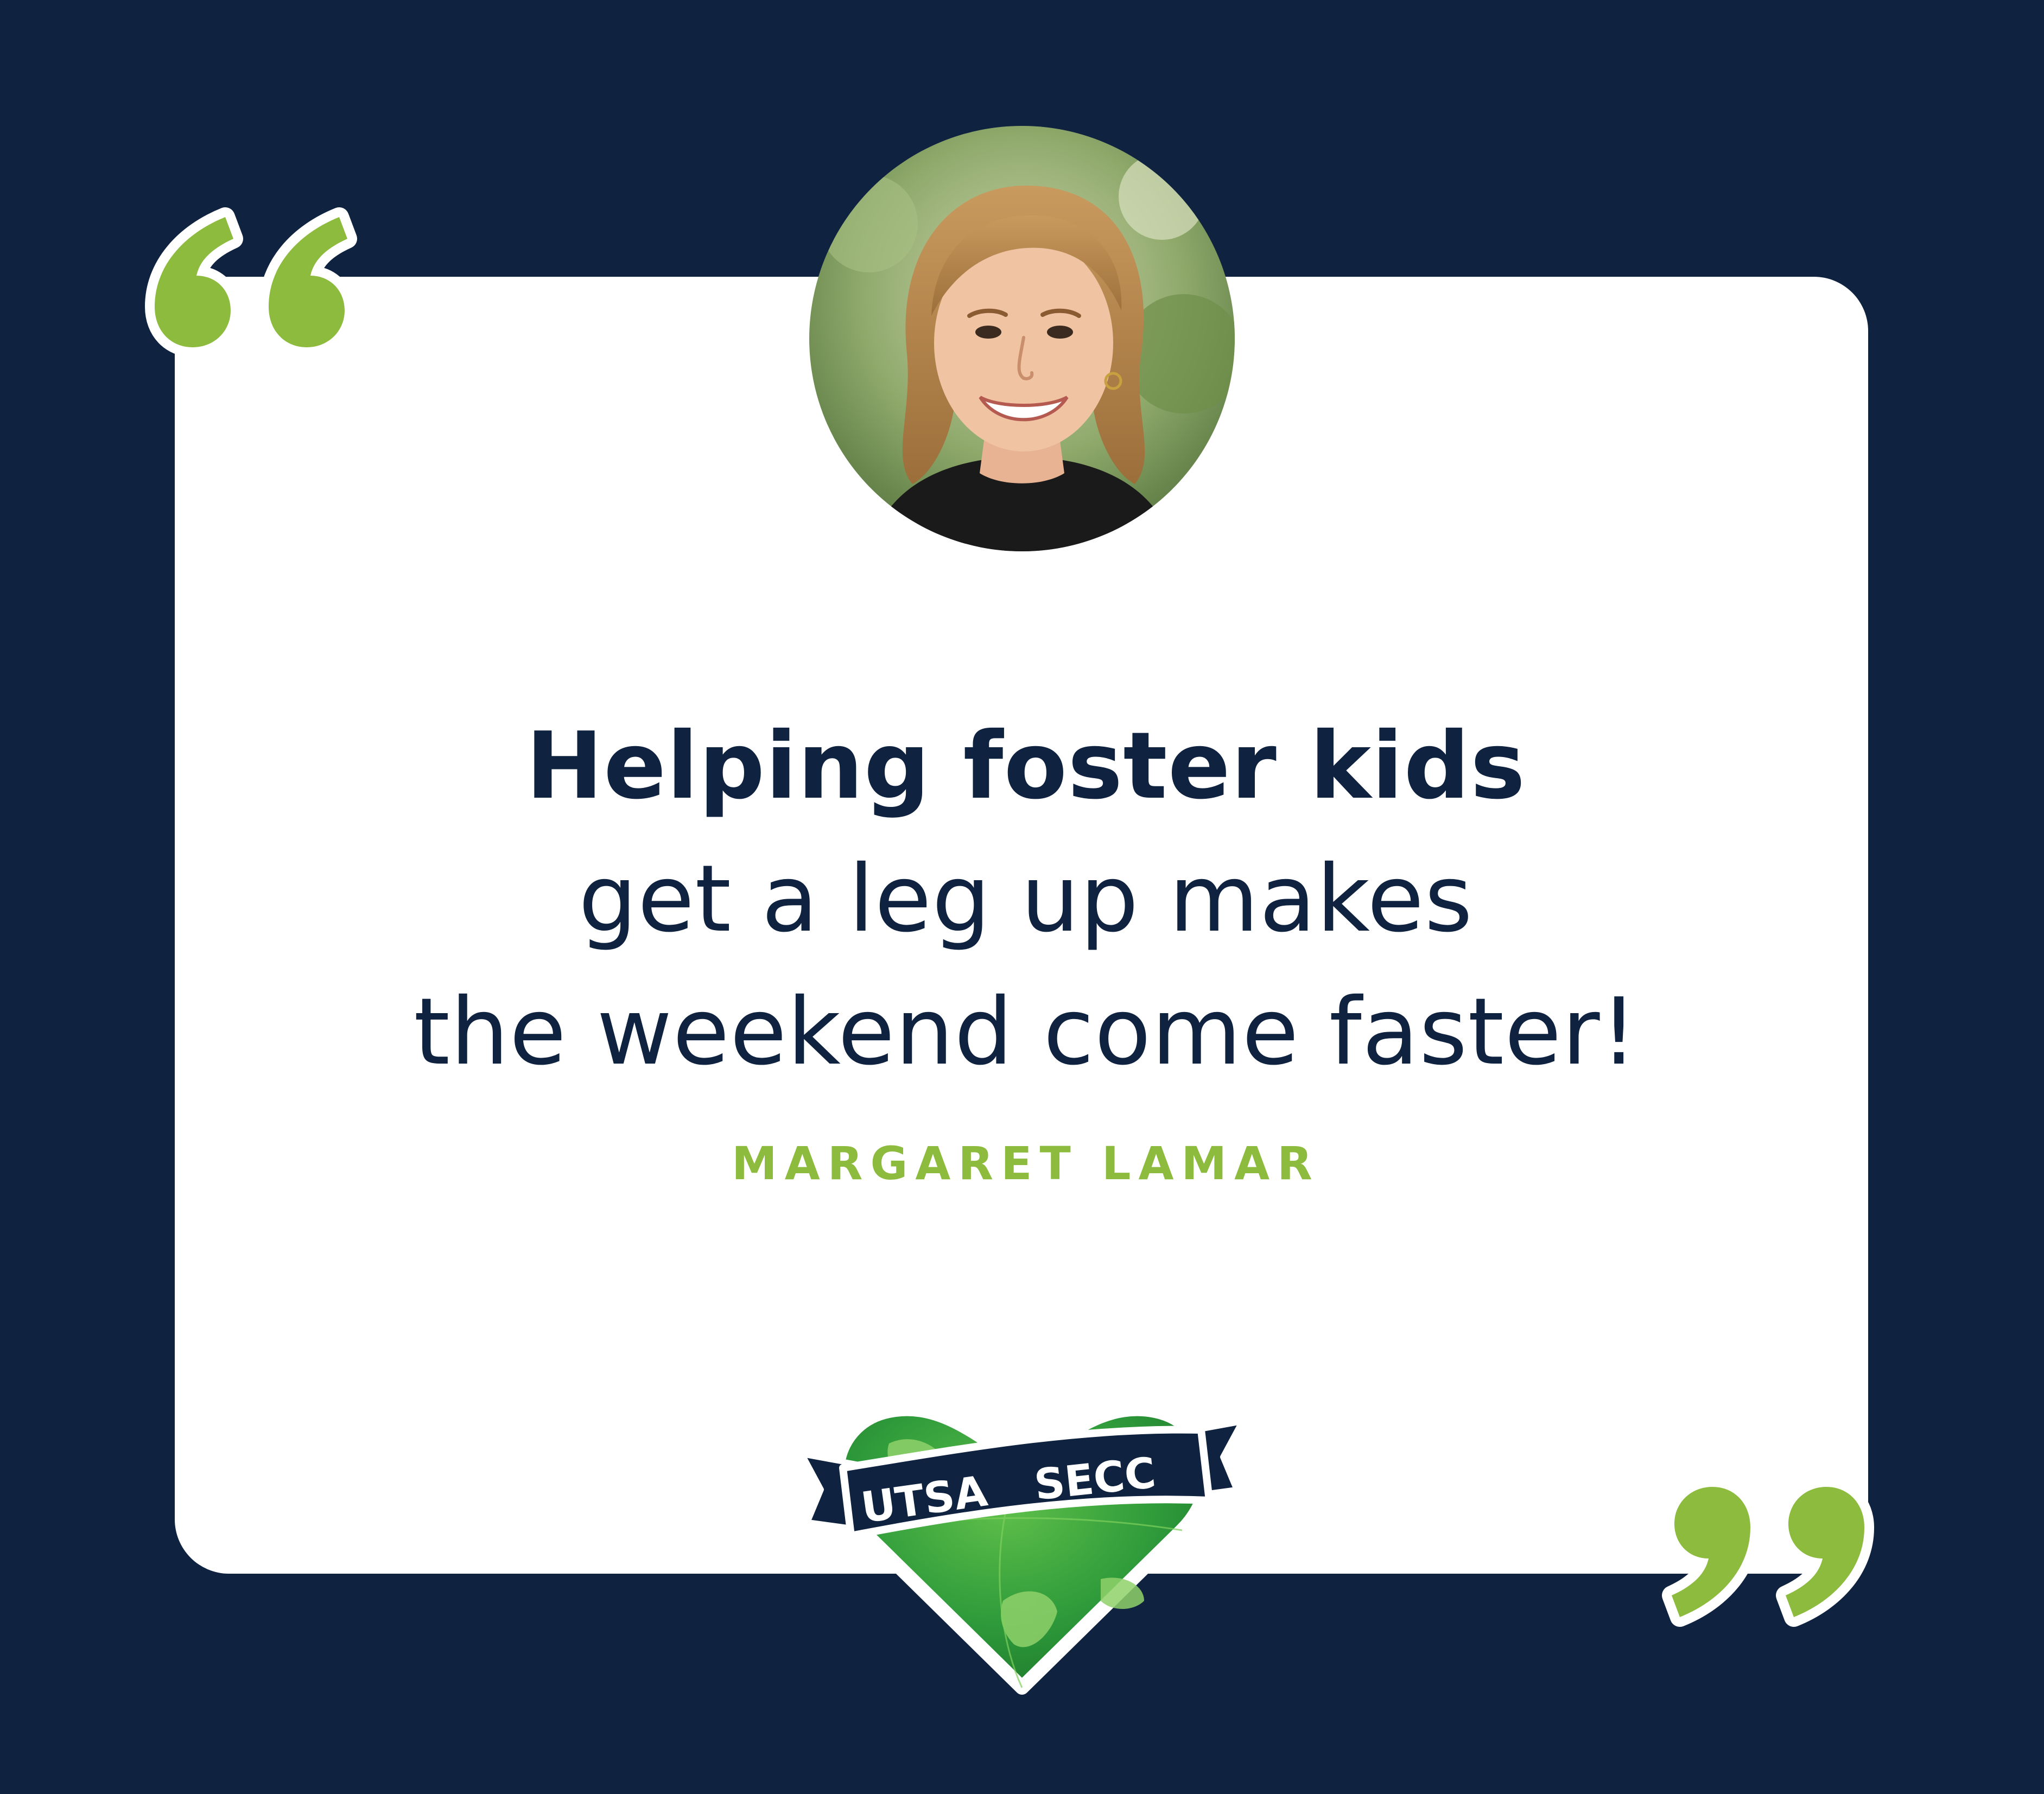  I want to click on quote-line-3: the weekend come faster!, so click(1026, 1032).